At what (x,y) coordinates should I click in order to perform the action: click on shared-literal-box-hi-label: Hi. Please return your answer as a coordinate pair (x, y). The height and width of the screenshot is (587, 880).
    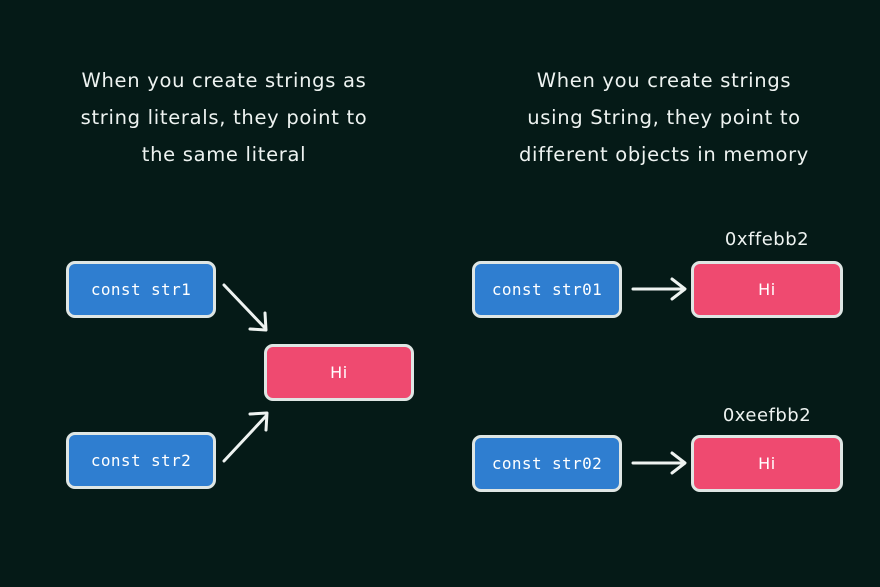
    Looking at the image, I should click on (339, 372).